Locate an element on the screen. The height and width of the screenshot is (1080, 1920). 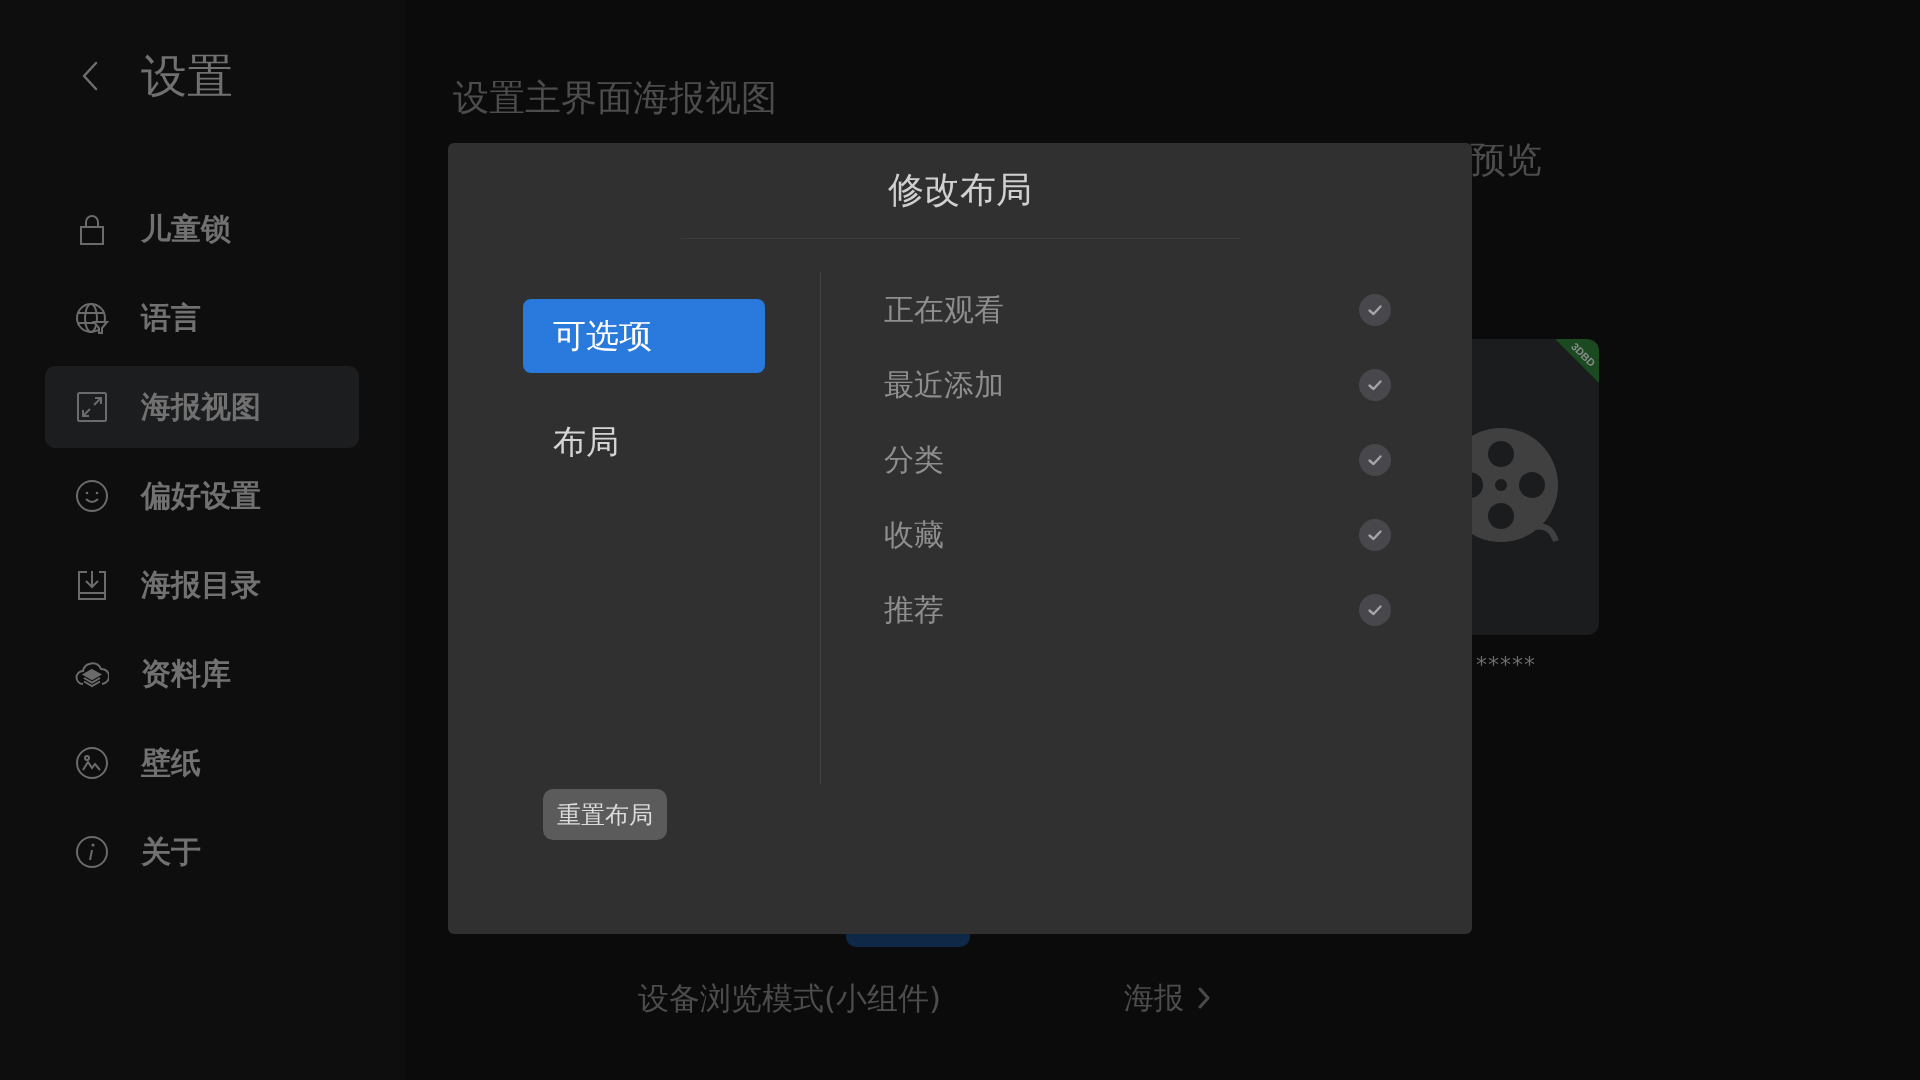
dialog-tab: 布局 is located at coordinates (644, 442).